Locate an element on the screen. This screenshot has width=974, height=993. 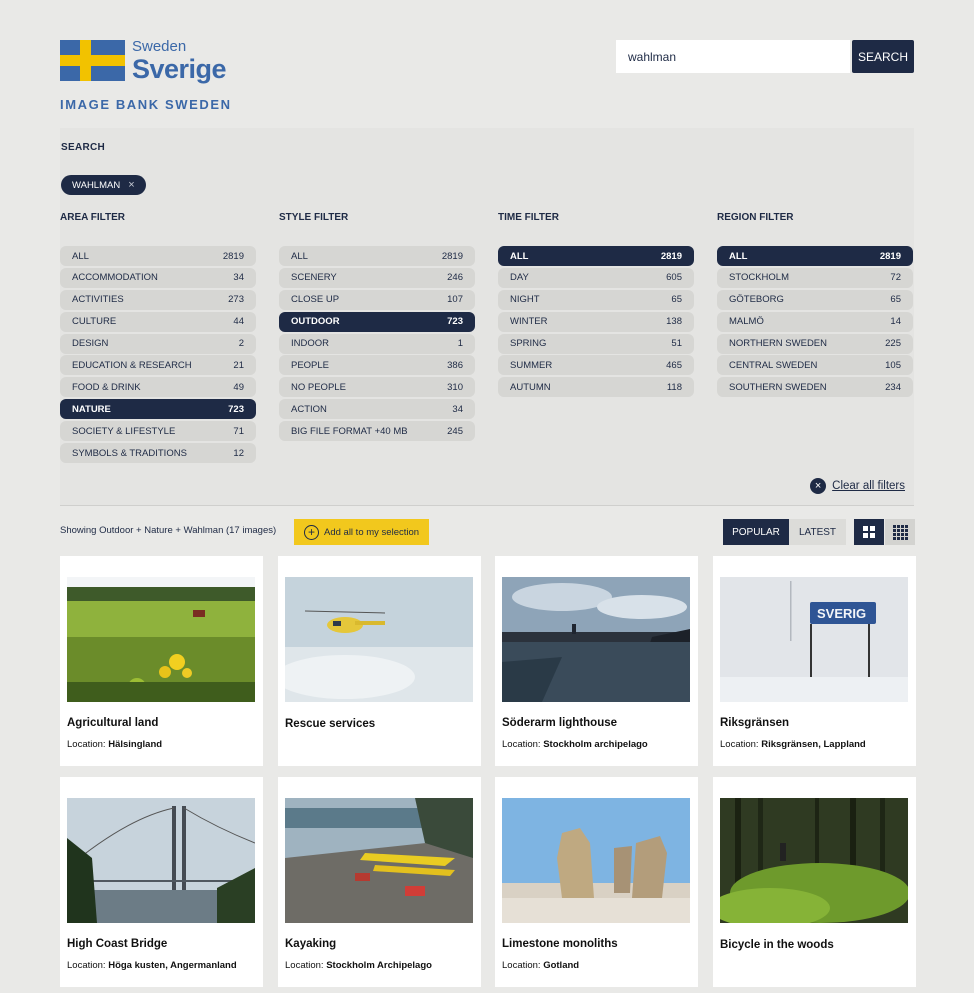
filter-item-label: BIG FILE FORMAT +40 MB is located at coordinates (349, 431).